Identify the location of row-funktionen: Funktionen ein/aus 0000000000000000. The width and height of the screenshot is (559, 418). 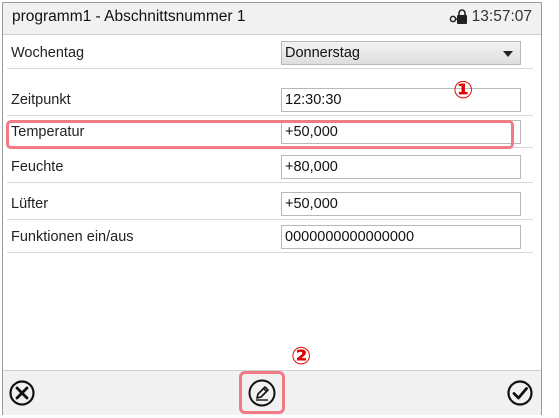
(272, 237).